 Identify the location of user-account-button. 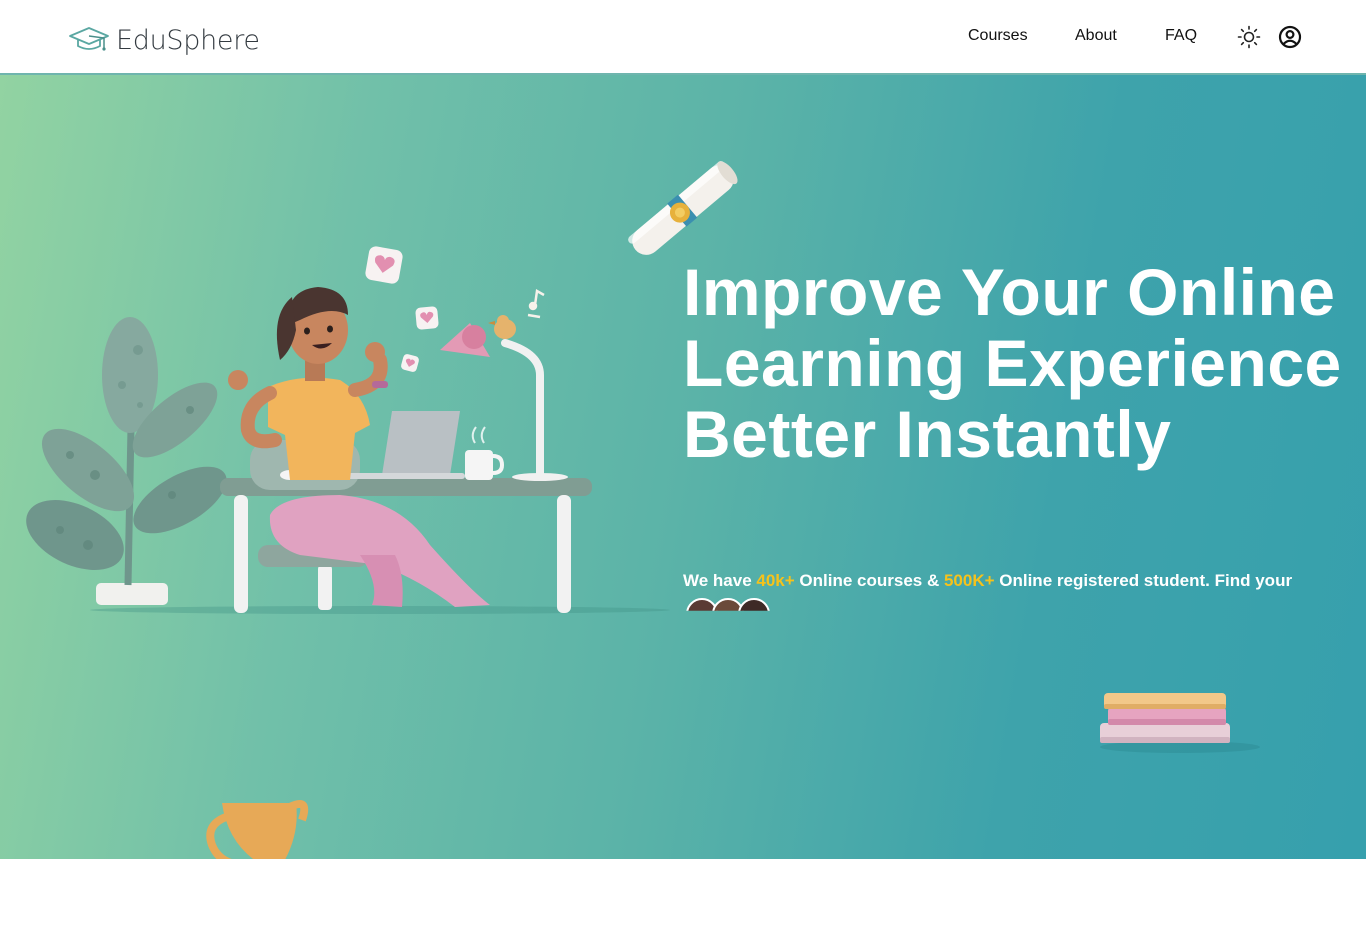
(1290, 37).